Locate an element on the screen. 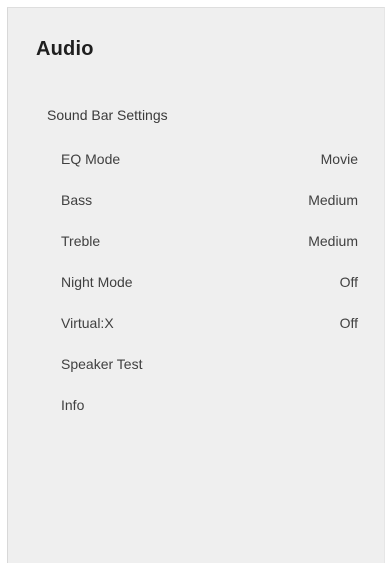 The height and width of the screenshot is (563, 391). setting-row-info: Info is located at coordinates (196, 408).